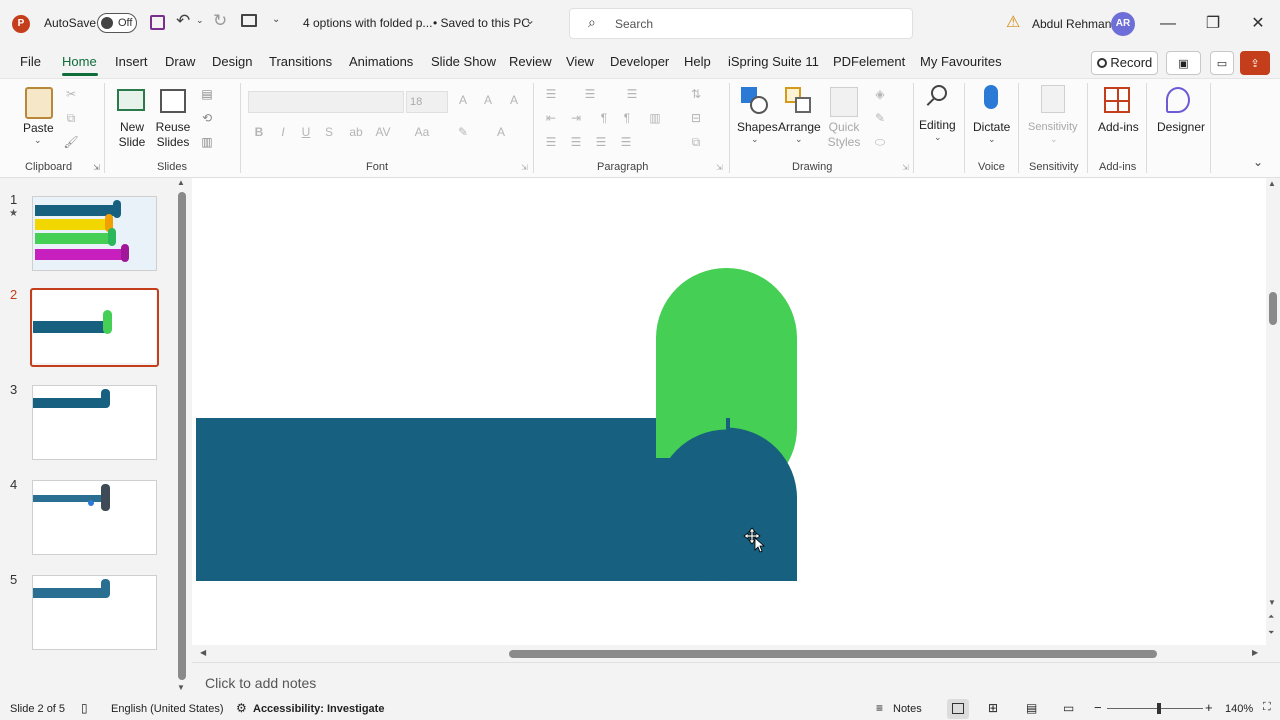 The image size is (1280, 720). Describe the element at coordinates (993, 708) in the screenshot. I see `slide-sorter-icon: ⊞` at that location.